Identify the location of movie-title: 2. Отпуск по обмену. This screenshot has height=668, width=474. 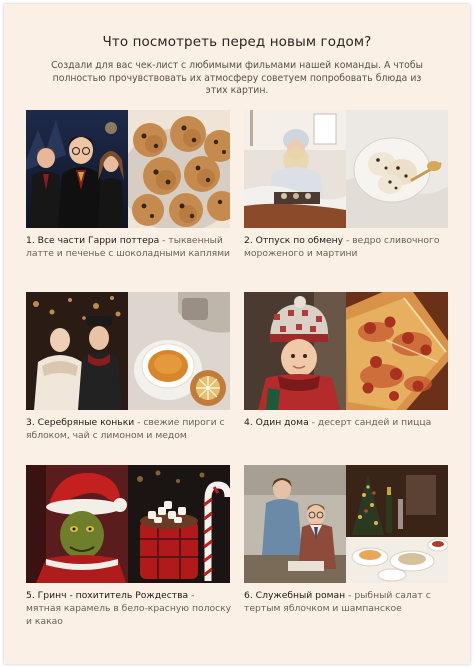
(294, 240).